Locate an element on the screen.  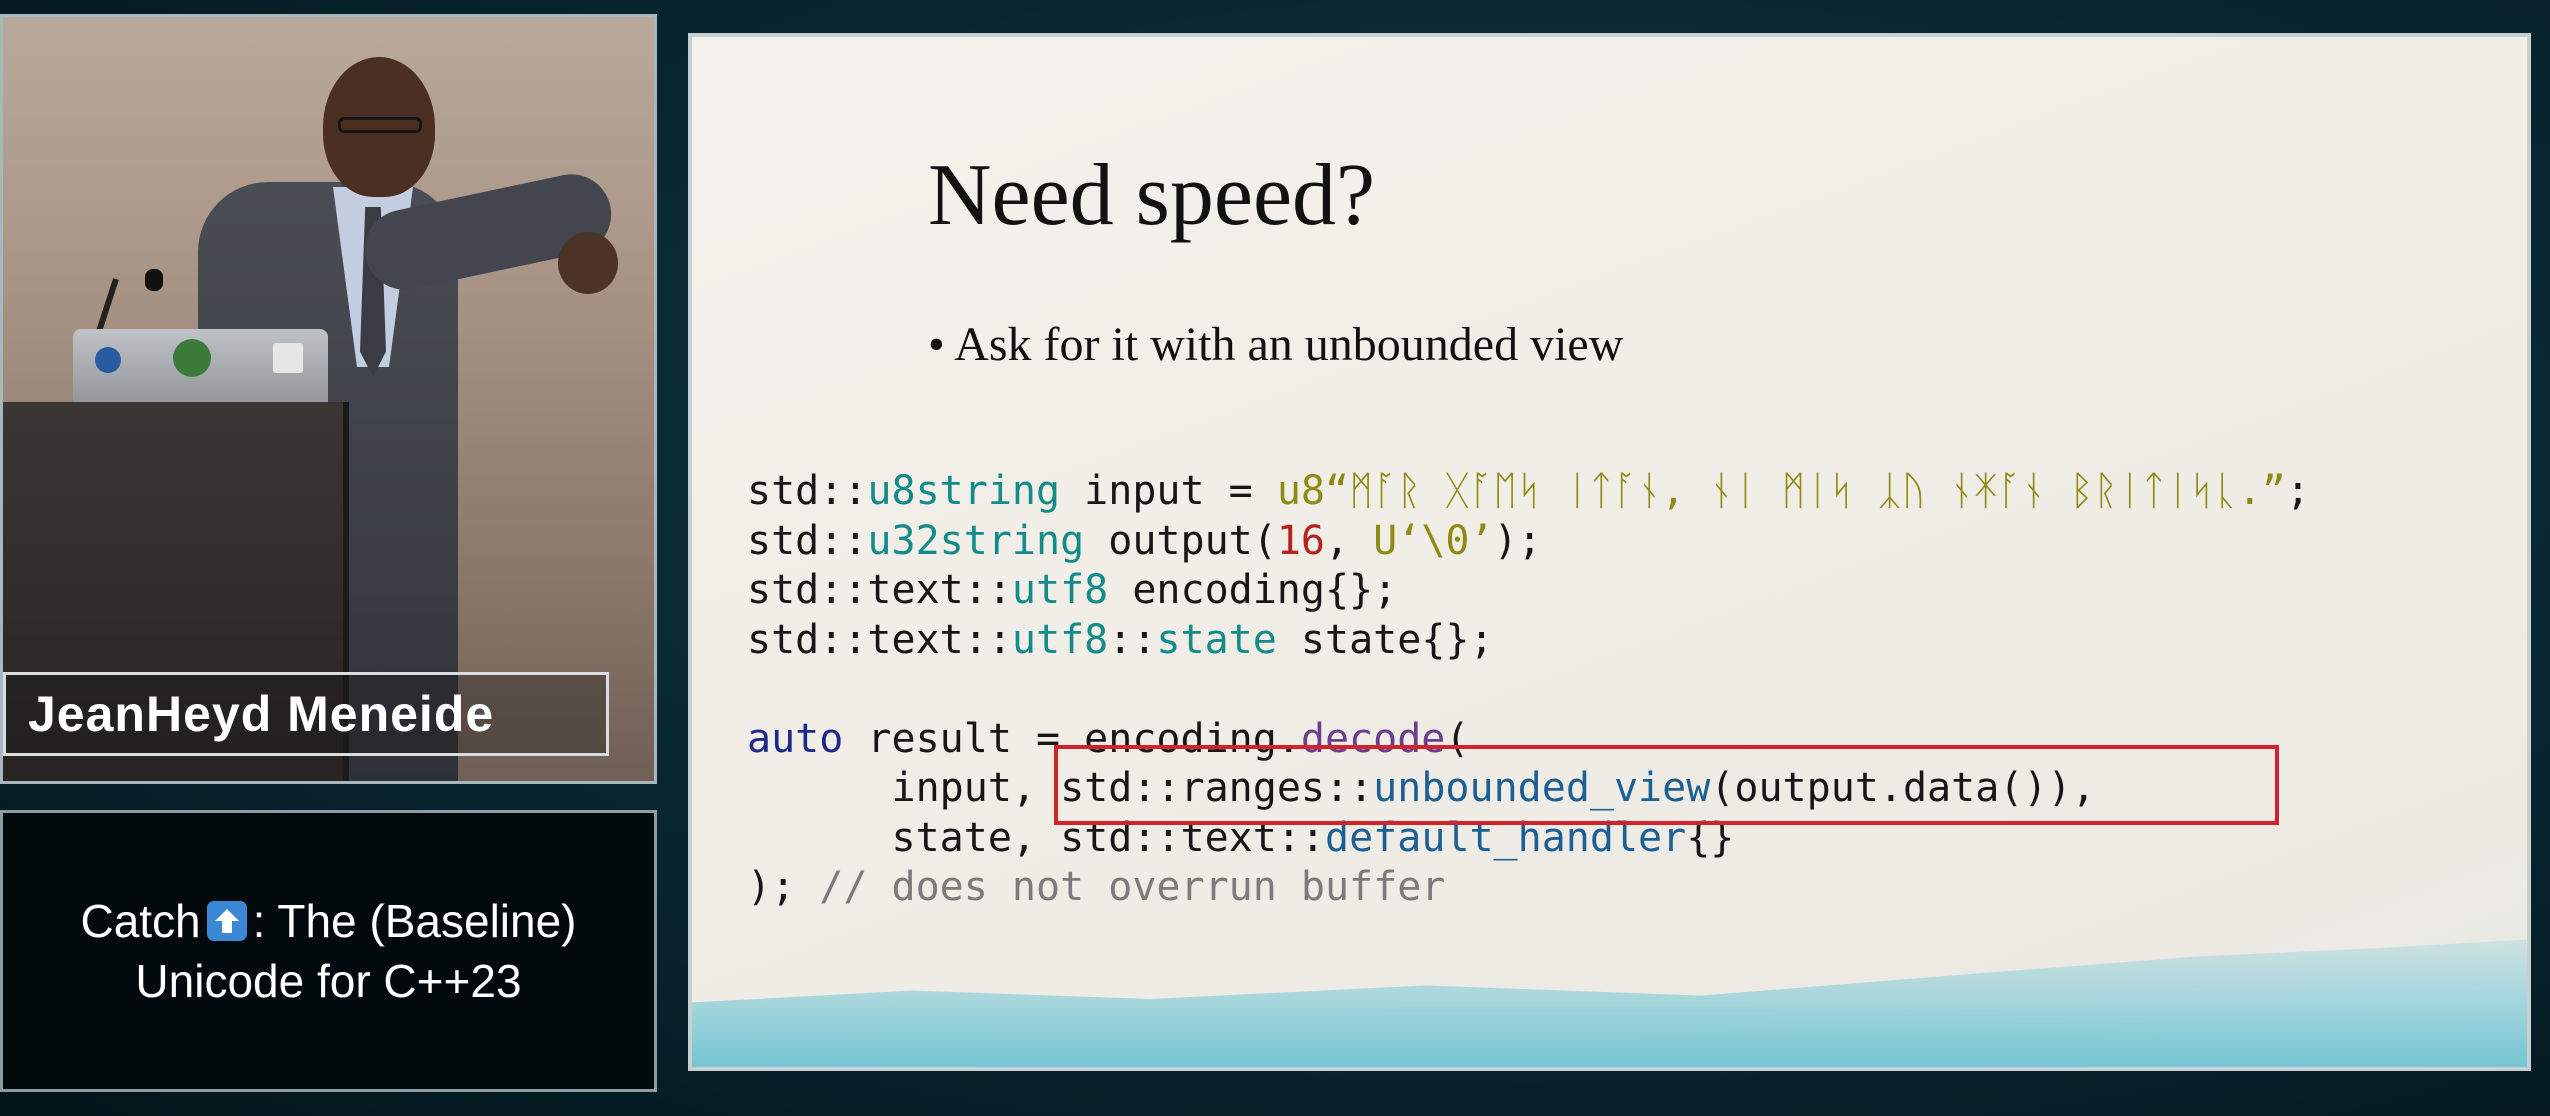
code-highlight-box is located at coordinates (1666, 785).